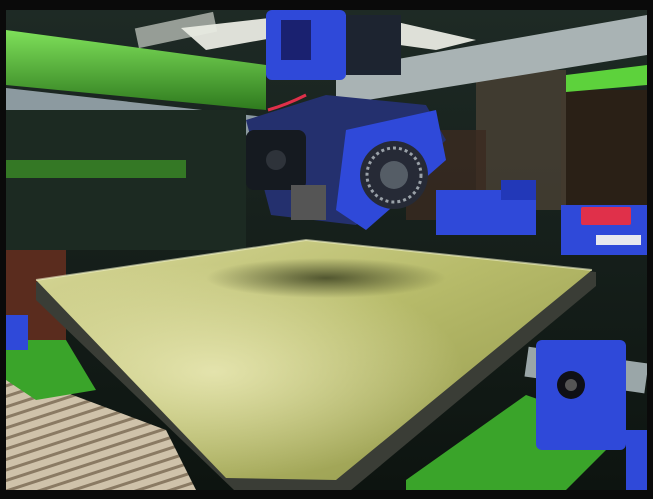  What do you see at coordinates (518, 190) in the screenshot?
I see `right-mount-top` at bounding box center [518, 190].